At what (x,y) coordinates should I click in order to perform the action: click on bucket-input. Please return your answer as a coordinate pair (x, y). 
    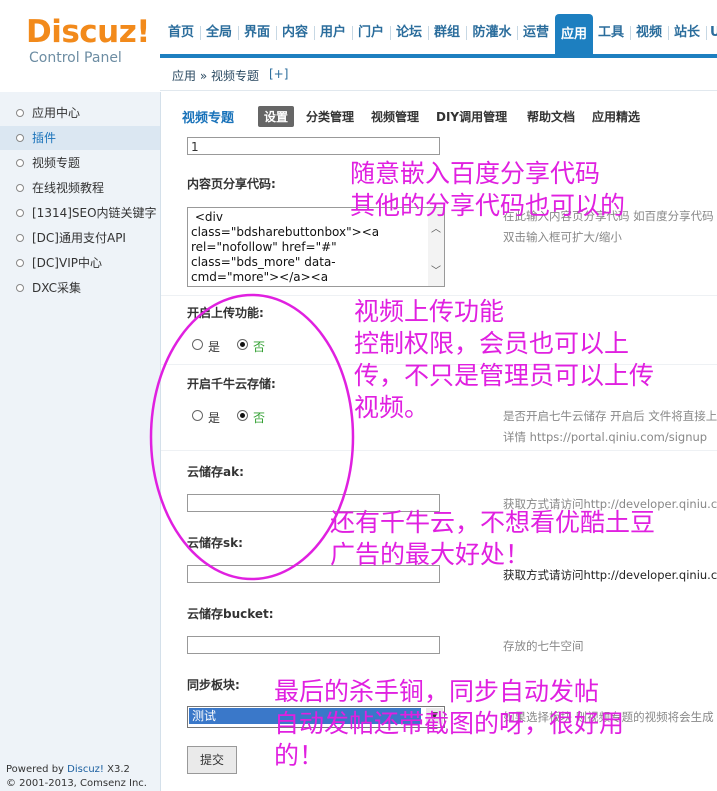
    Looking at the image, I should click on (313, 645).